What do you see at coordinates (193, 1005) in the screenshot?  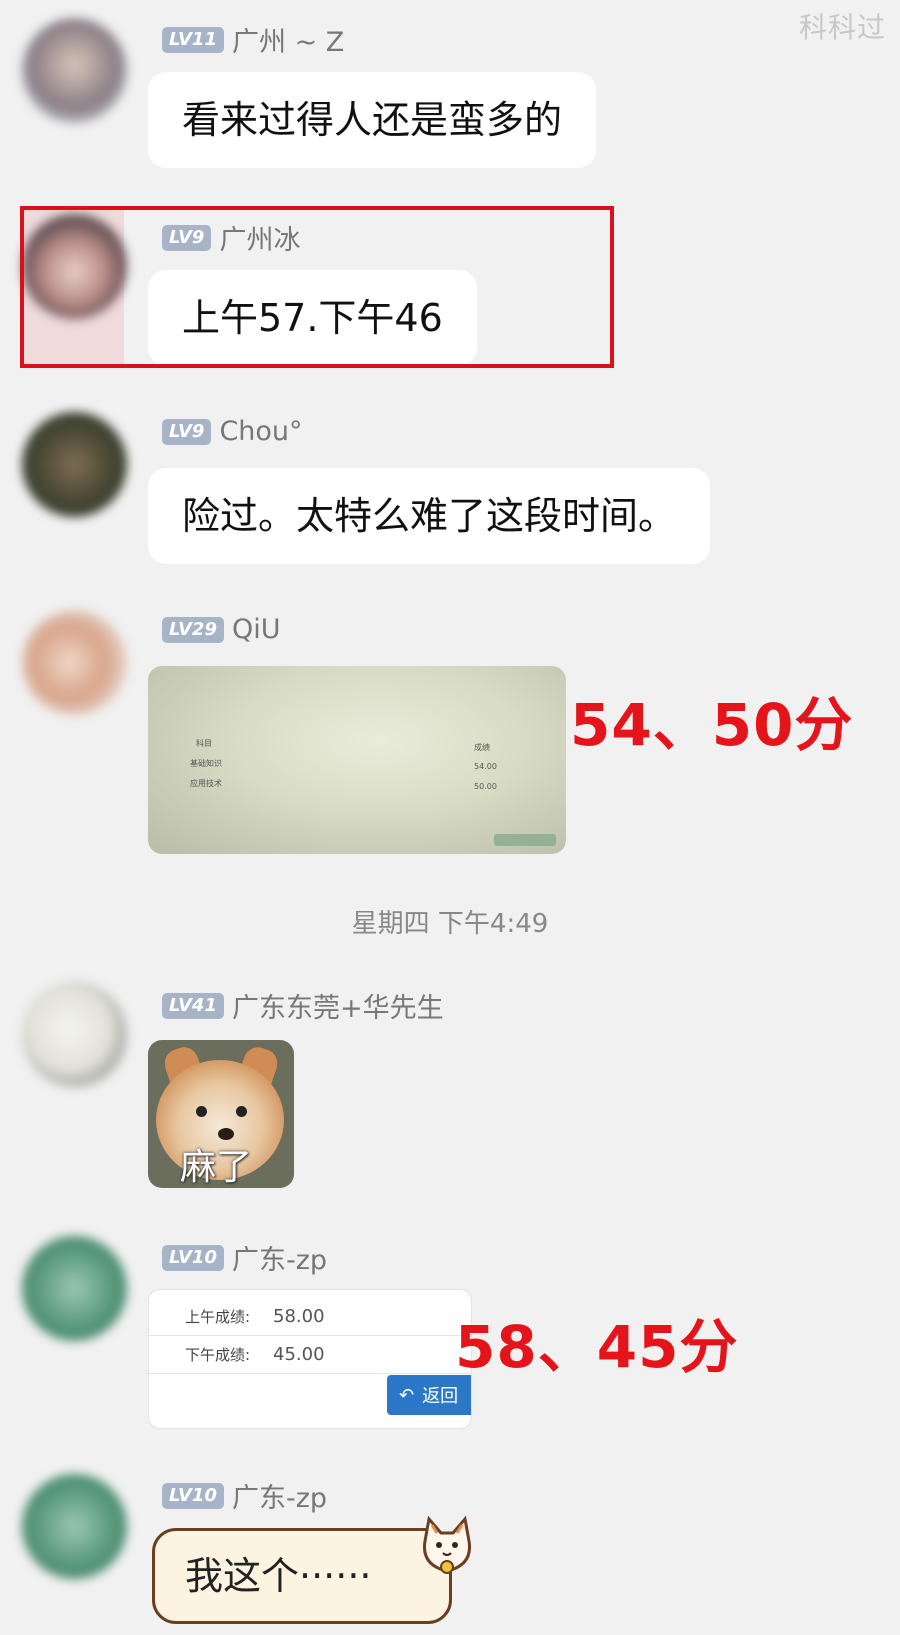 I see `level-badge: LV41` at bounding box center [193, 1005].